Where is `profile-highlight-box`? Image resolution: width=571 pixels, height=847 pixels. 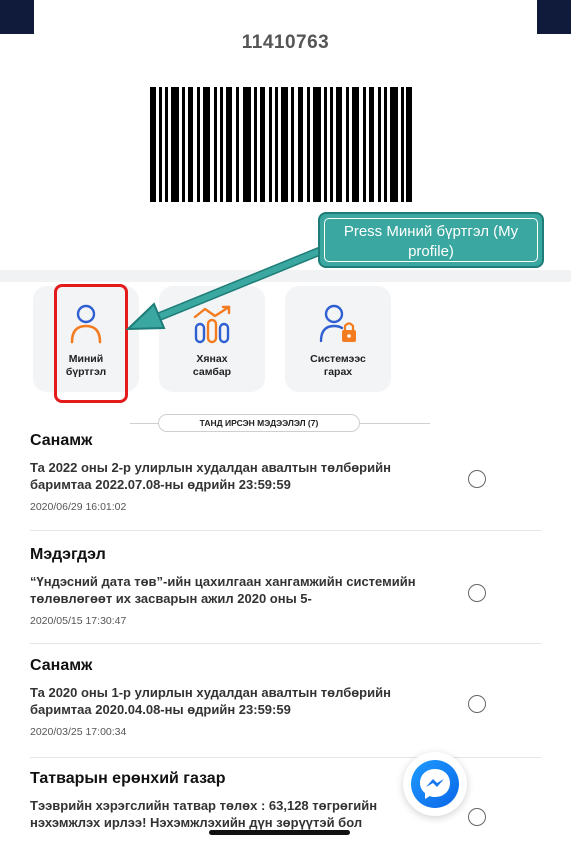
profile-highlight-box is located at coordinates (91, 343).